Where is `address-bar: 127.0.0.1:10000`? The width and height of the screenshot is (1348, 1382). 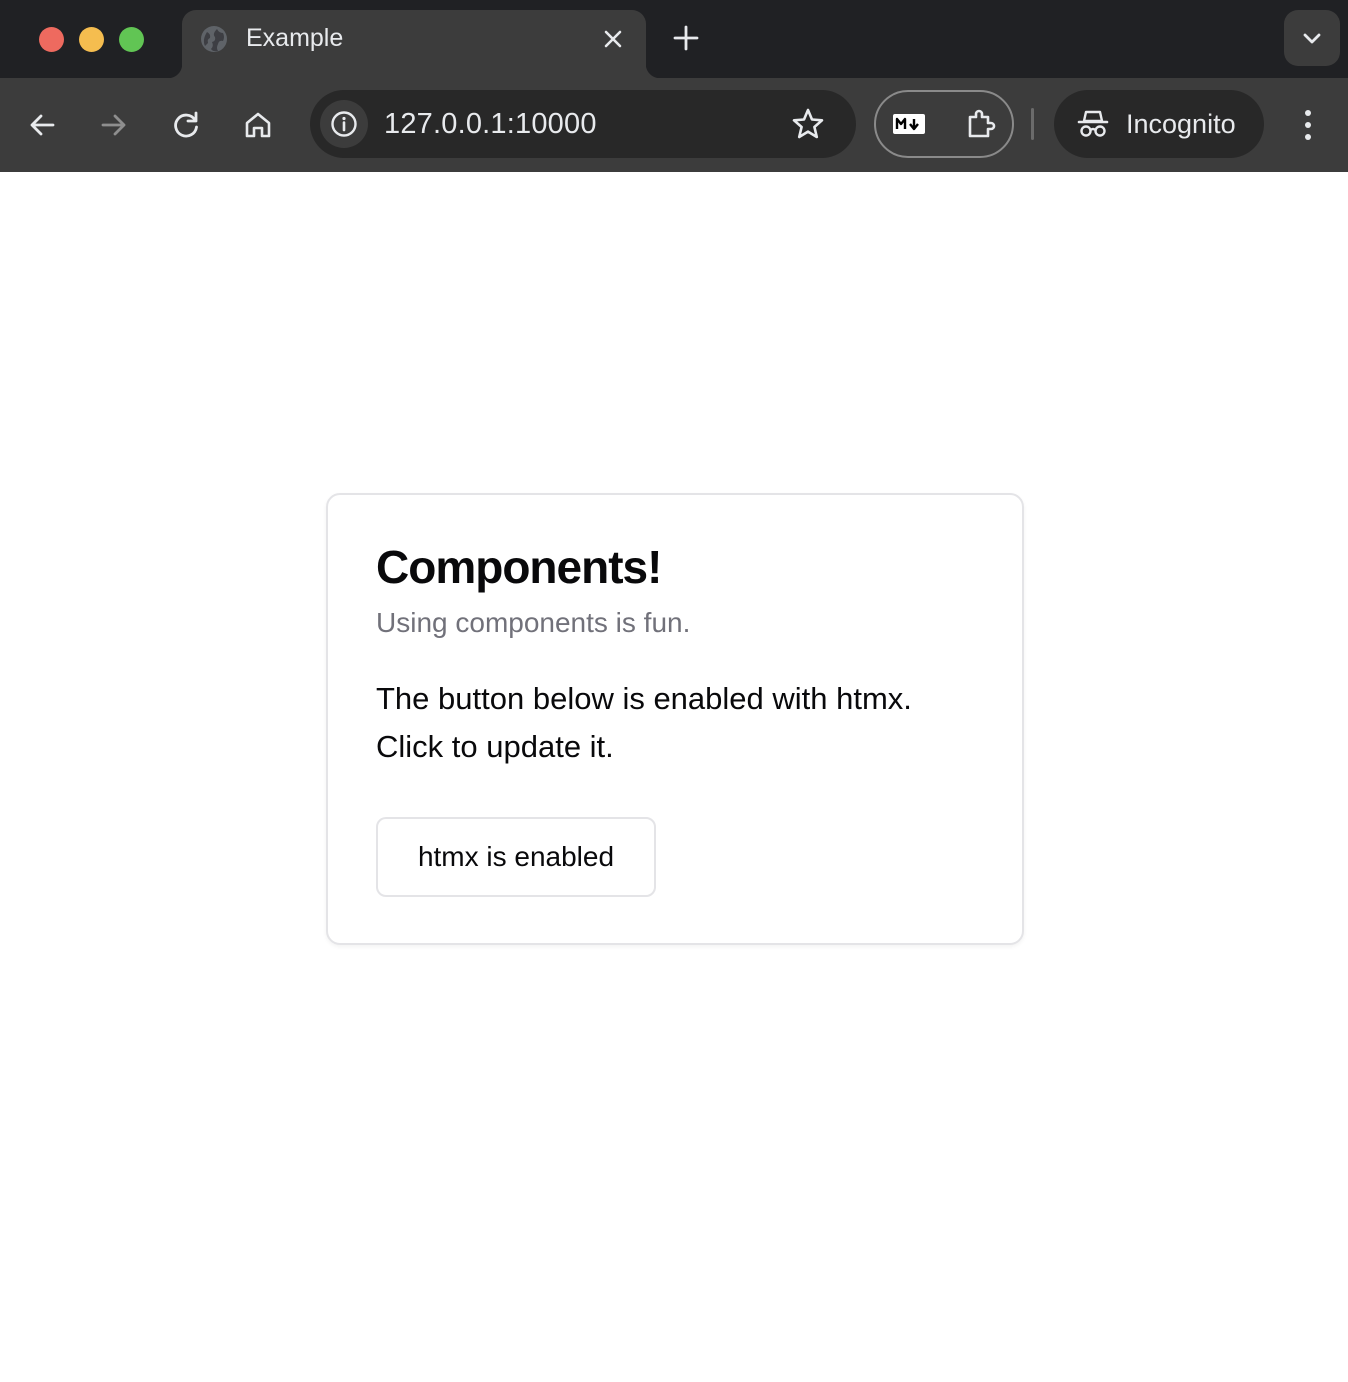 address-bar: 127.0.0.1:10000 is located at coordinates (583, 124).